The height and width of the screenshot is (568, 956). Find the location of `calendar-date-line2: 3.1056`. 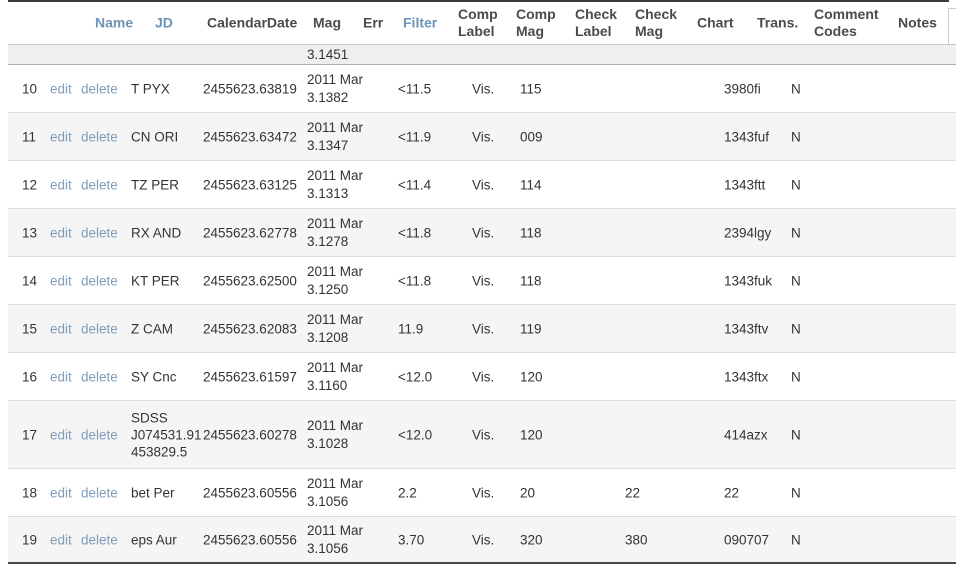

calendar-date-line2: 3.1056 is located at coordinates (328, 548).